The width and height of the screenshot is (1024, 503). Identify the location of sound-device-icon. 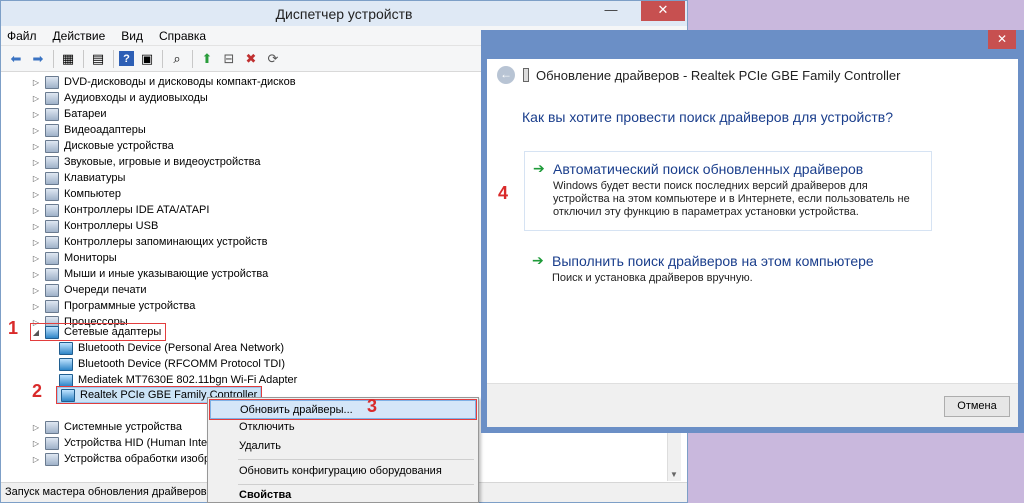
(52, 162).